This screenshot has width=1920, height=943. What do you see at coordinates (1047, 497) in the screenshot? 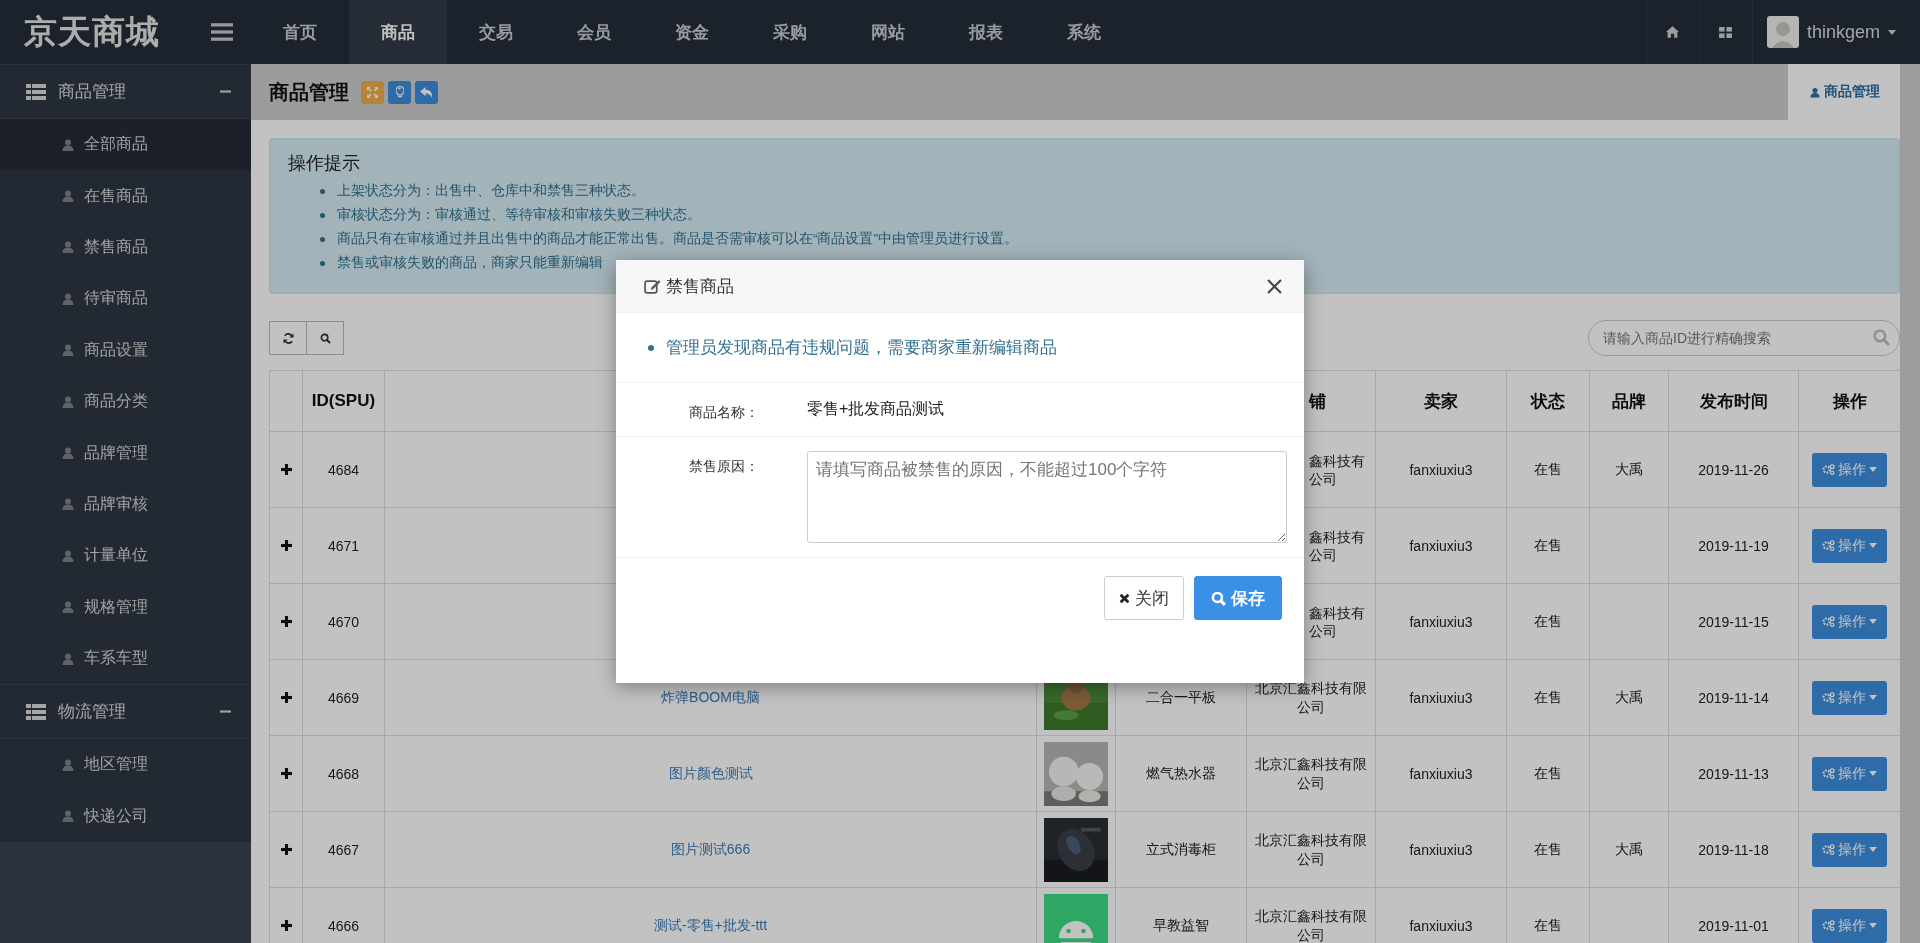
I see `reason-field: 请填写商品被禁售的原因，不能超过100个字符` at bounding box center [1047, 497].